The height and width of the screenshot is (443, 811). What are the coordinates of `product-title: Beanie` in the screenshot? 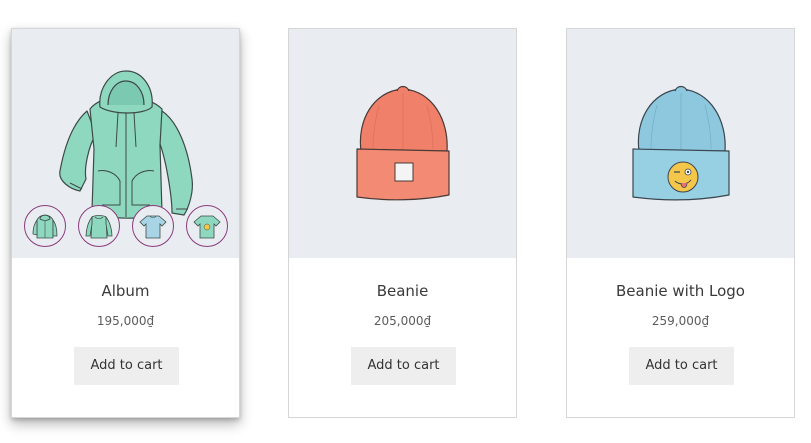 It's located at (402, 291).